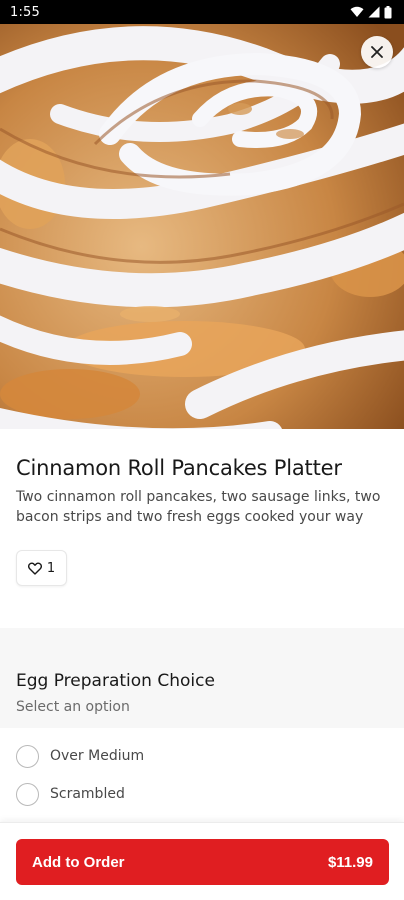  Describe the element at coordinates (388, 11) in the screenshot. I see `battery-icon` at that location.